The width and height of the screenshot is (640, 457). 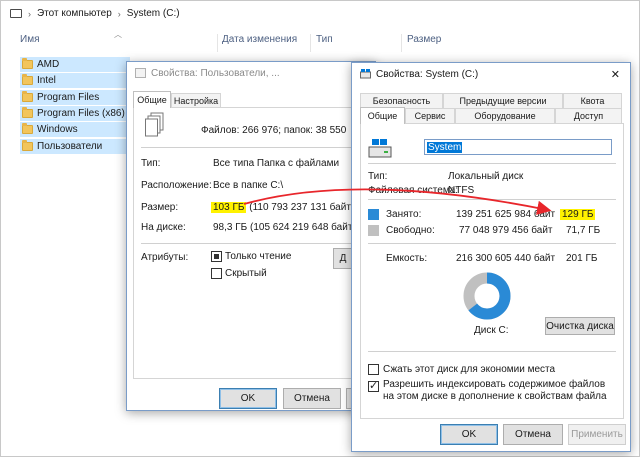 What do you see at coordinates (461, 190) in the screenshot?
I see `filesystem-value: NTFS` at bounding box center [461, 190].